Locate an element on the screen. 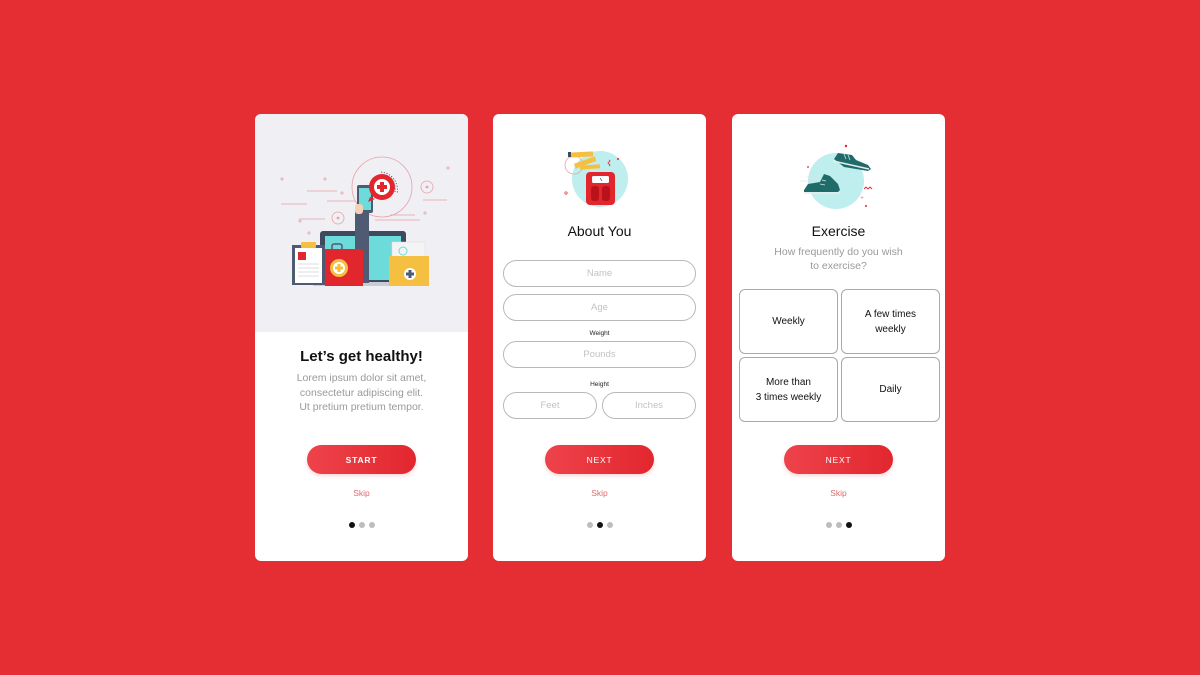  option-label: weekly is located at coordinates (890, 329).